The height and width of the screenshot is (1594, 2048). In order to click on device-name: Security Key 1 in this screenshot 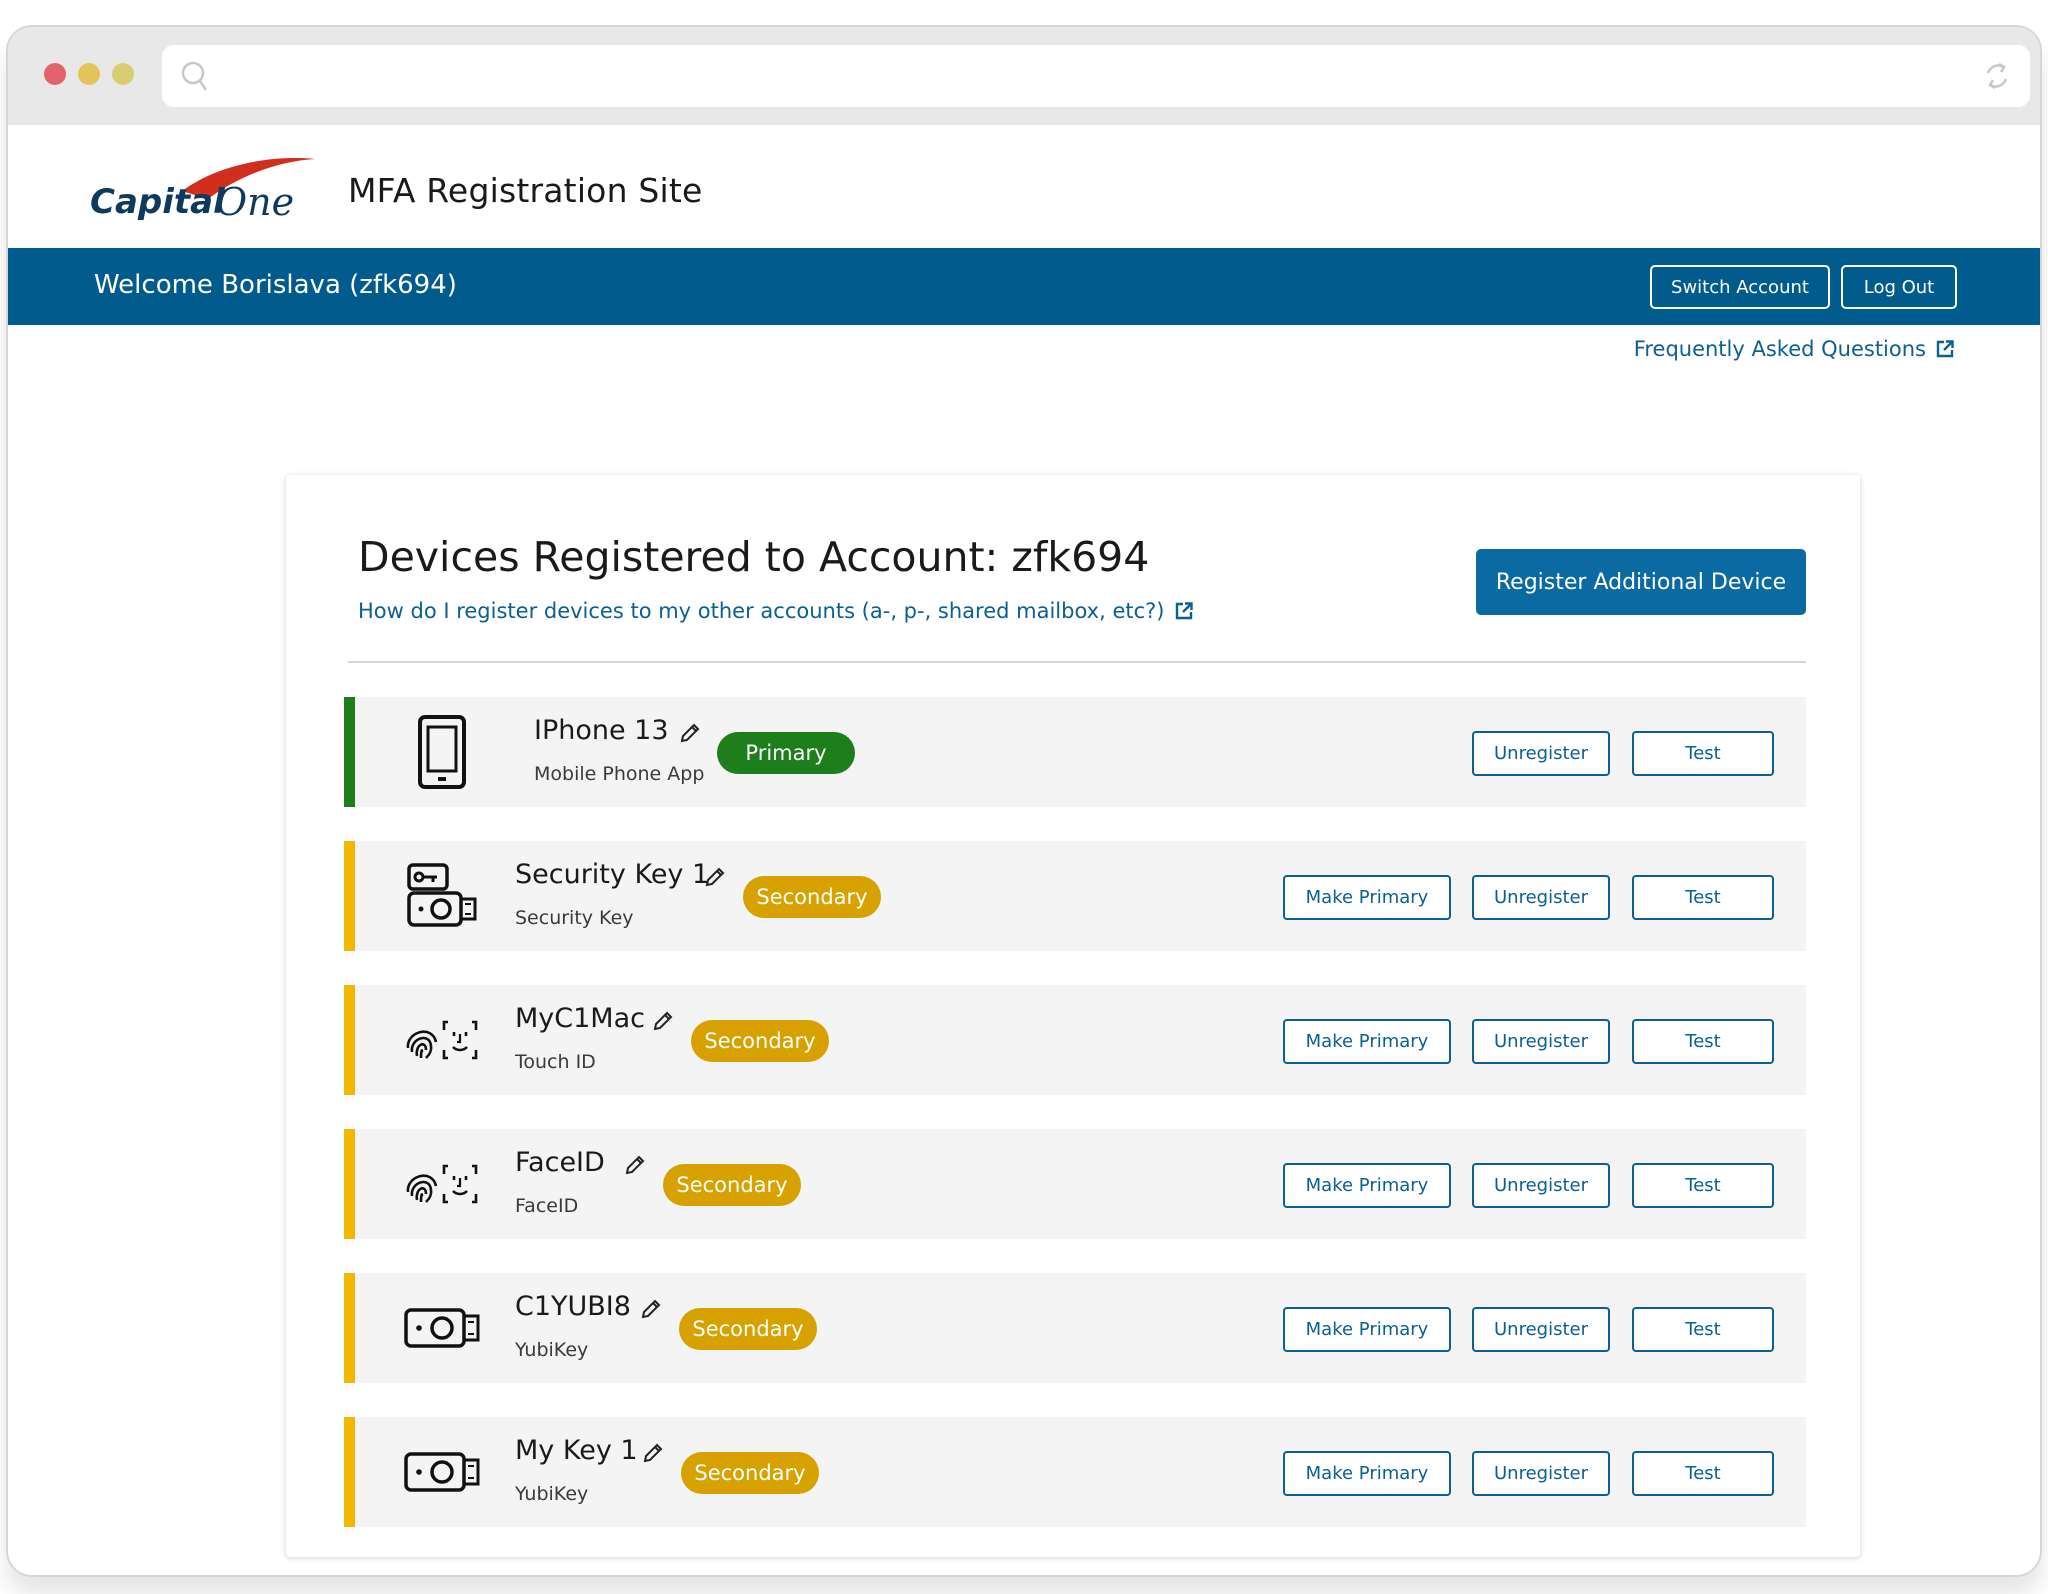, I will do `click(612, 874)`.